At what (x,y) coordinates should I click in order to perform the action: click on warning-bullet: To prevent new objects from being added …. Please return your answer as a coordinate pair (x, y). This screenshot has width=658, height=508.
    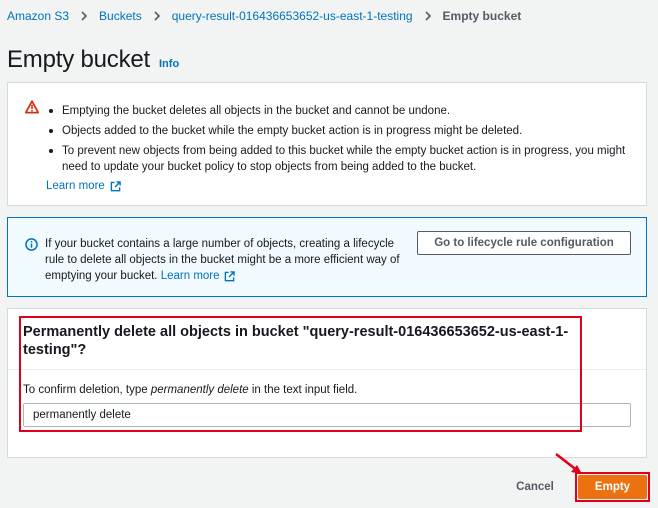
    Looking at the image, I should click on (341, 159).